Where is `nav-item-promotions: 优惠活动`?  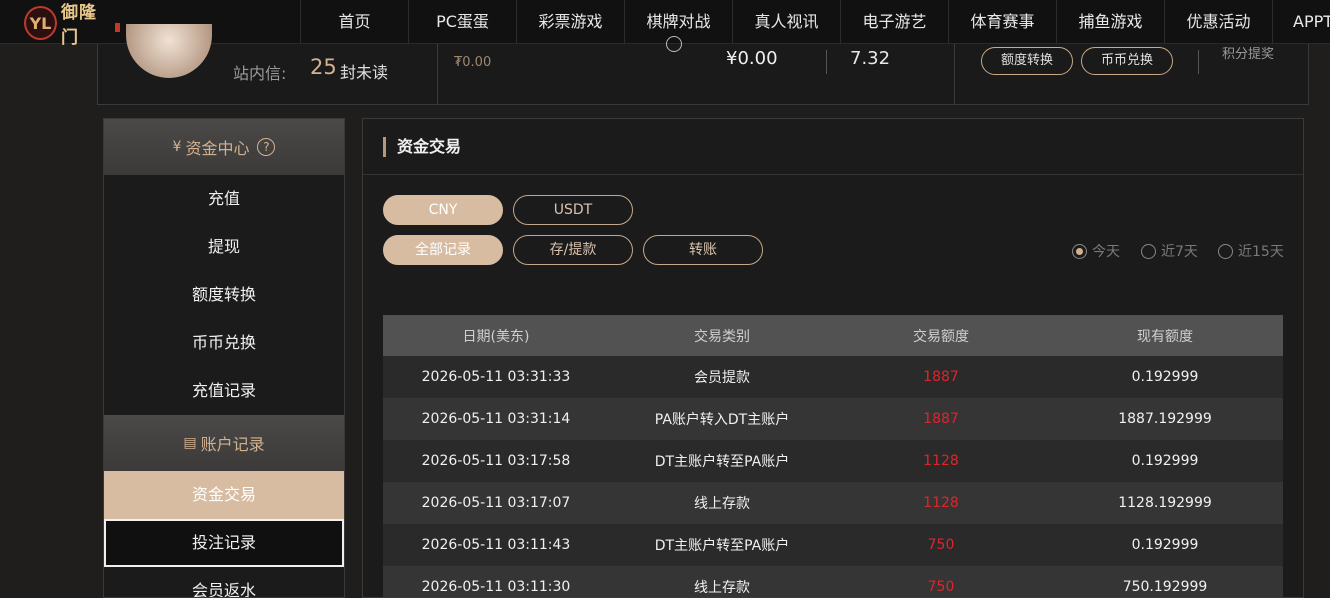
nav-item-promotions: 优惠活动 is located at coordinates (1218, 22).